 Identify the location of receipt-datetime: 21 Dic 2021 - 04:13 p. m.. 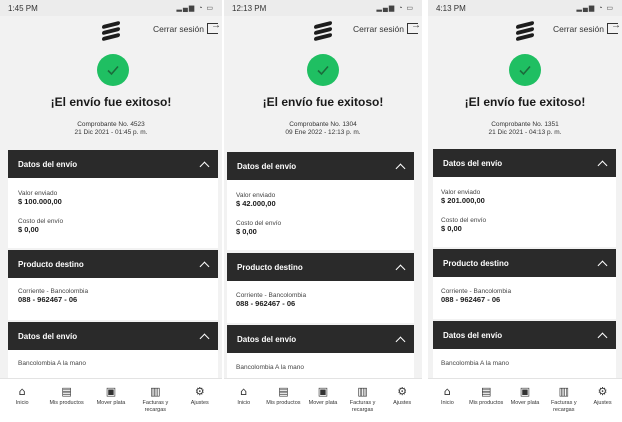
(525, 132).